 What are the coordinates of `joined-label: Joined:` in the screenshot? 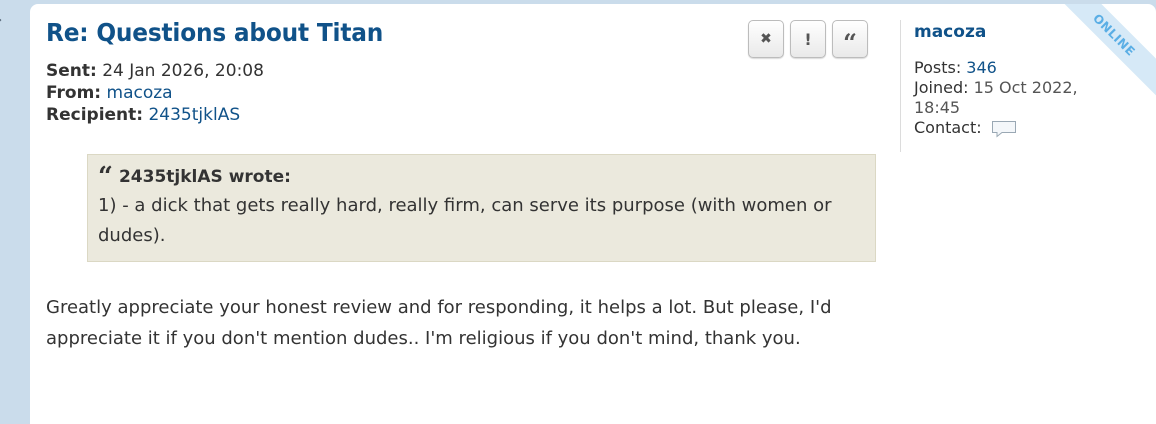 It's located at (941, 87).